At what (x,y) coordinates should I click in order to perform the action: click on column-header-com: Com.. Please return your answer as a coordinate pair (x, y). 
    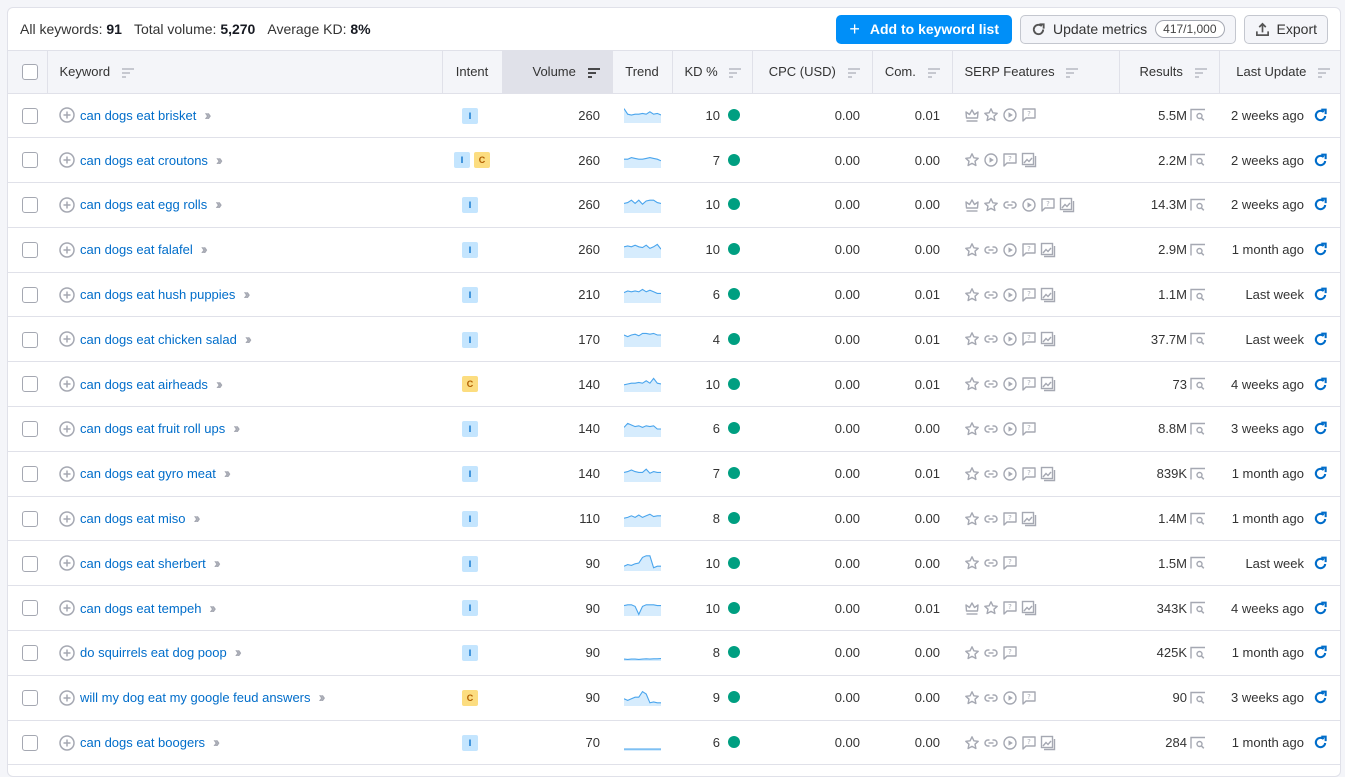
    Looking at the image, I should click on (912, 72).